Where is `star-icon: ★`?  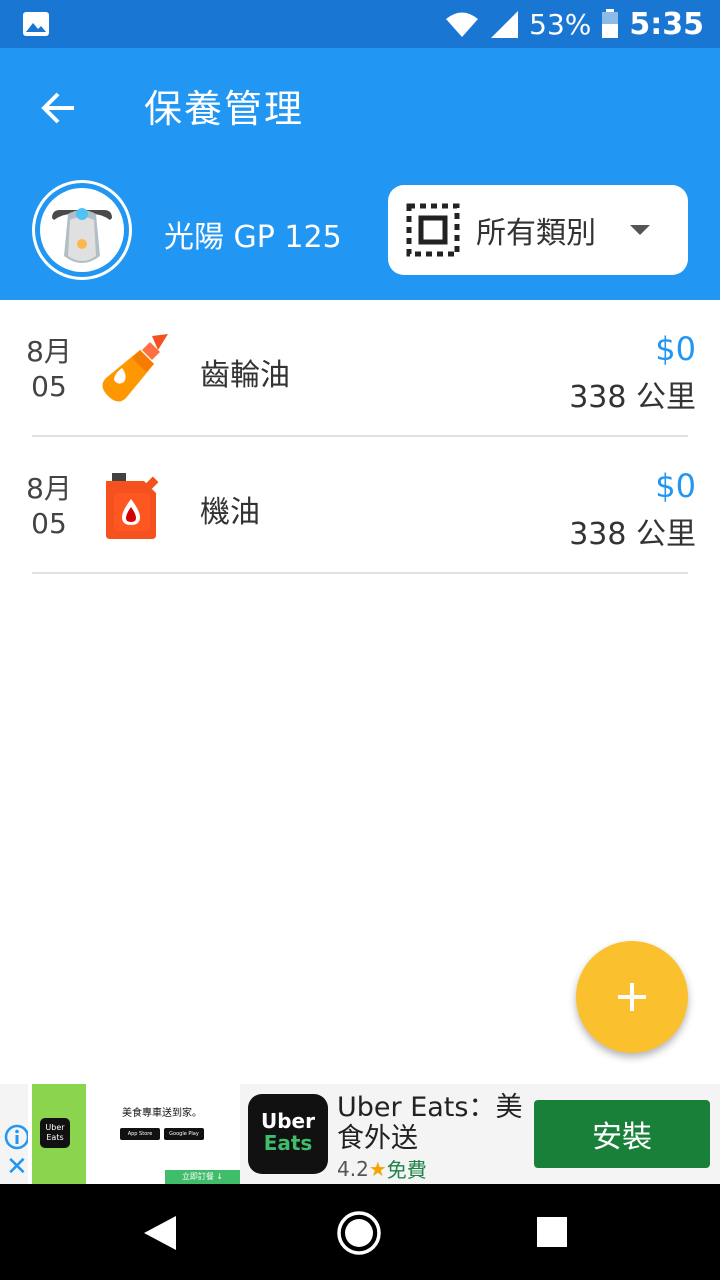 star-icon: ★ is located at coordinates (377, 1168).